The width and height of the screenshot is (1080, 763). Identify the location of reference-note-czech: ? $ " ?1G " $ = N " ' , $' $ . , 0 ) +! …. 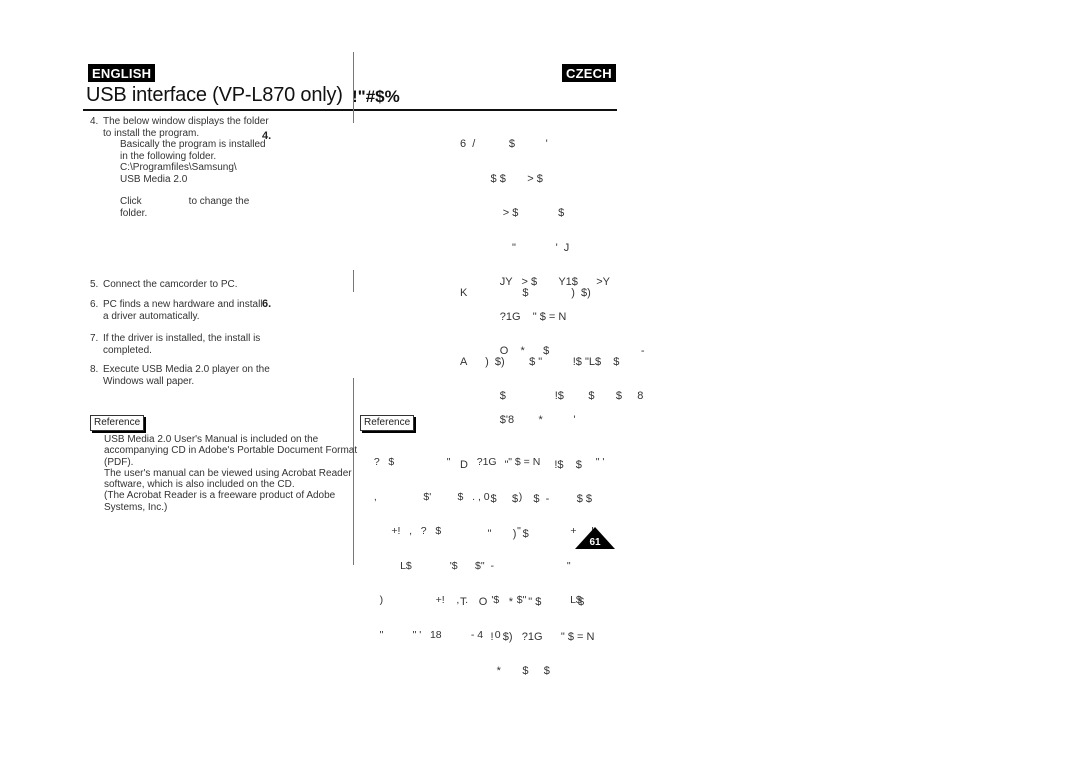
(486, 543).